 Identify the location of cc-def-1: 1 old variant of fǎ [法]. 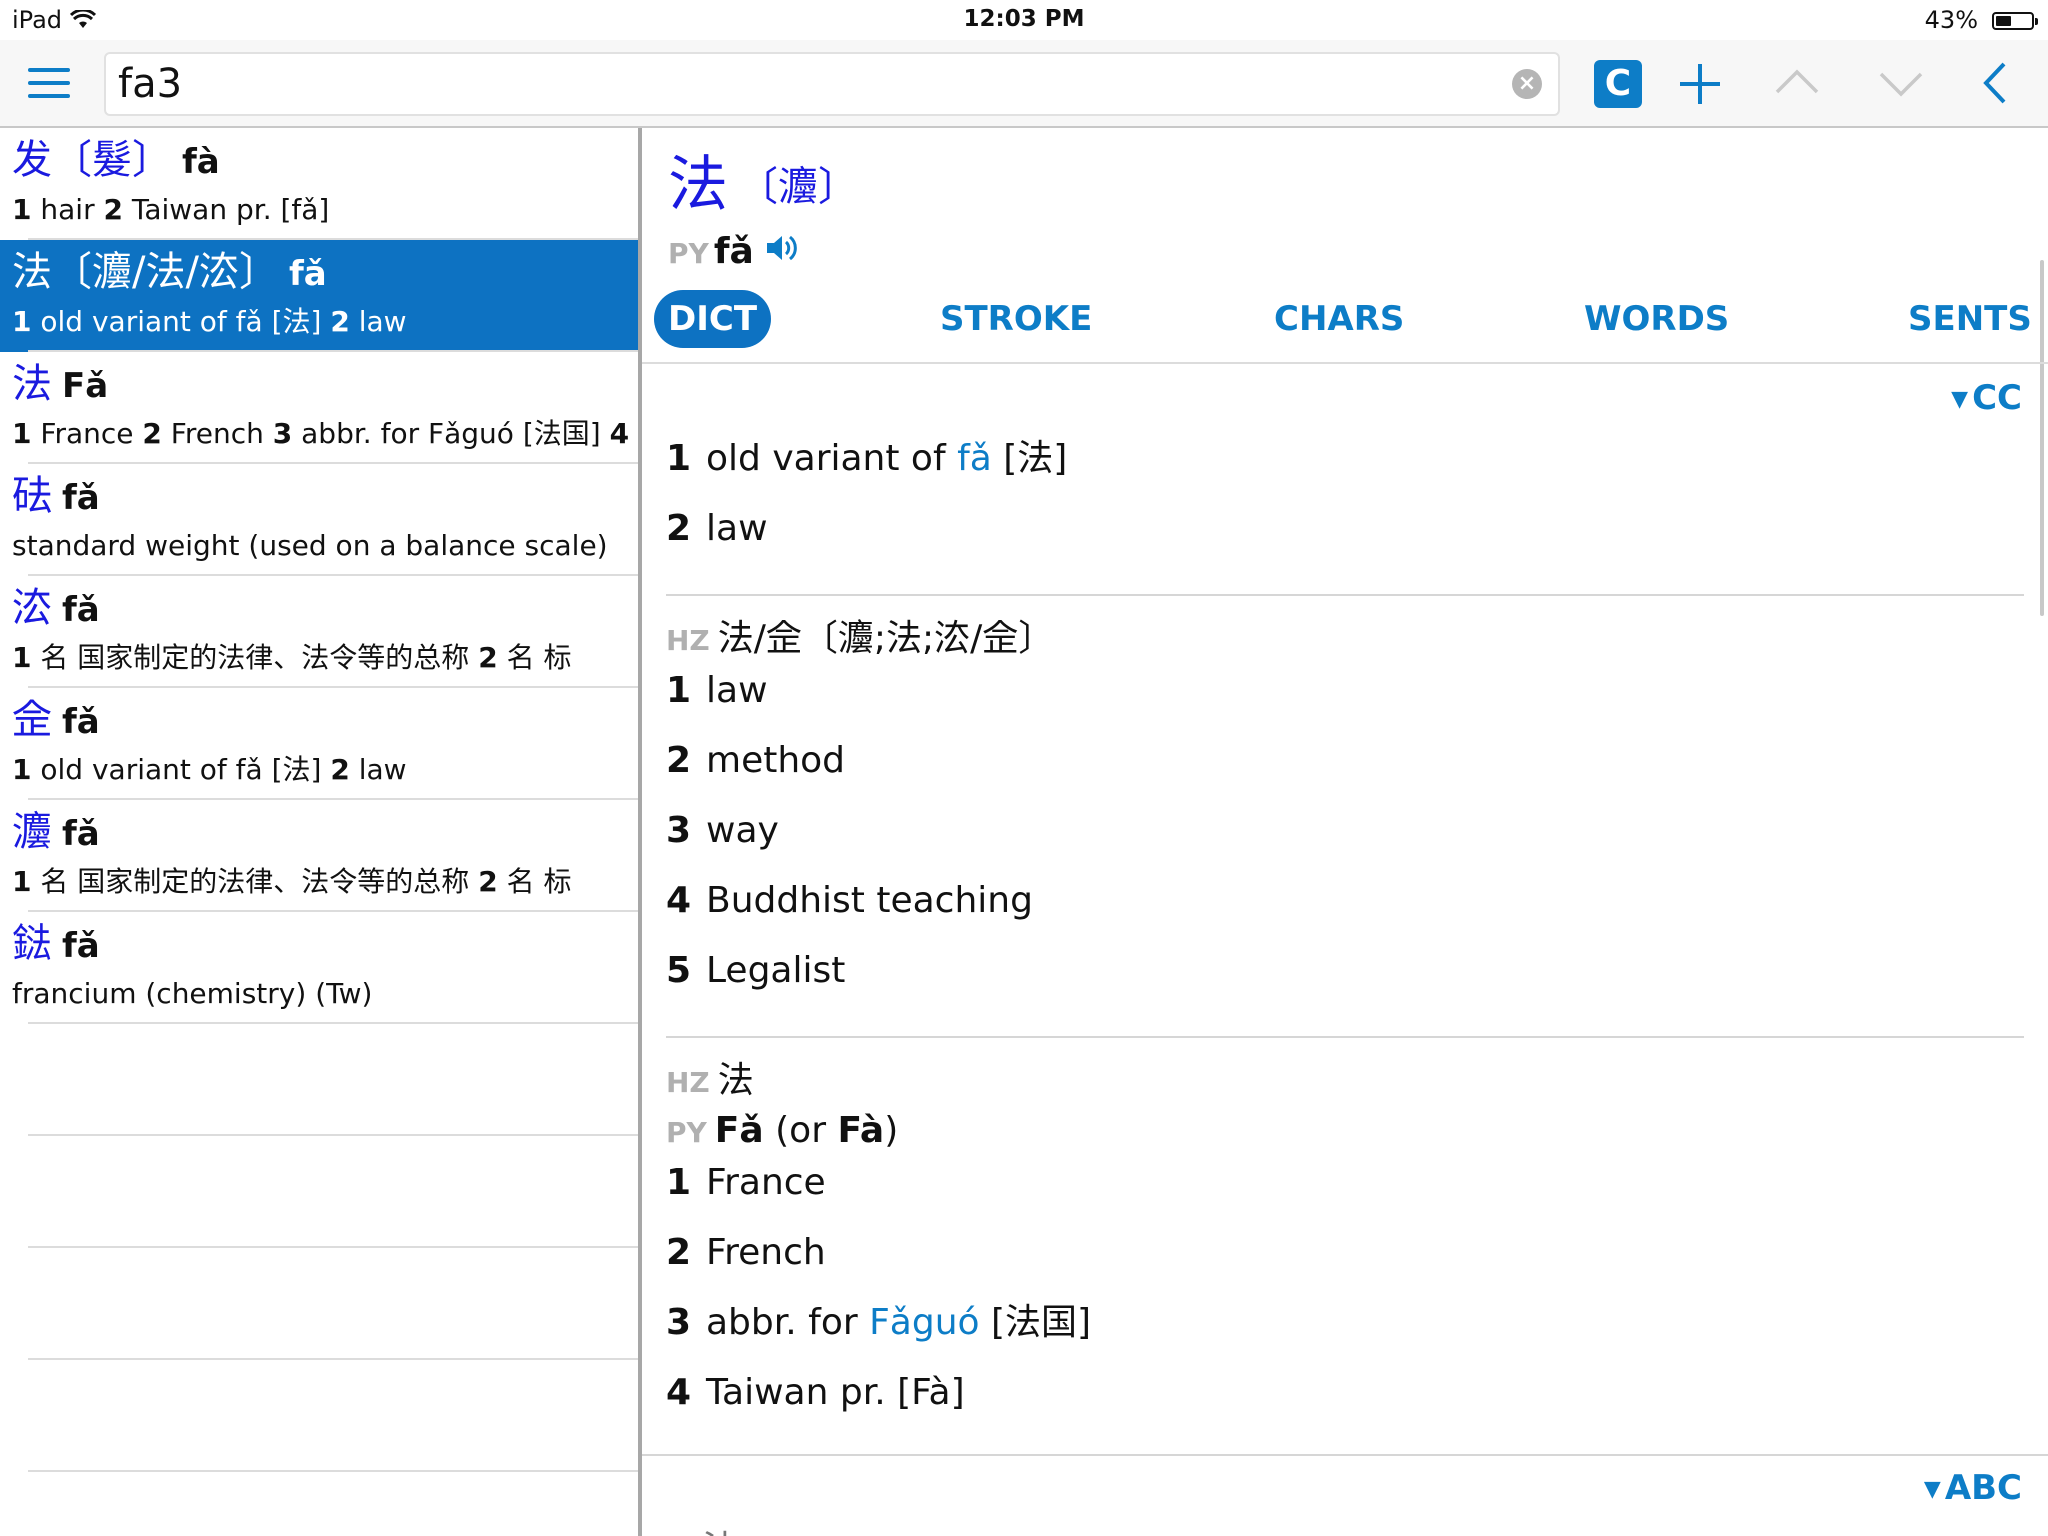
(866, 459).